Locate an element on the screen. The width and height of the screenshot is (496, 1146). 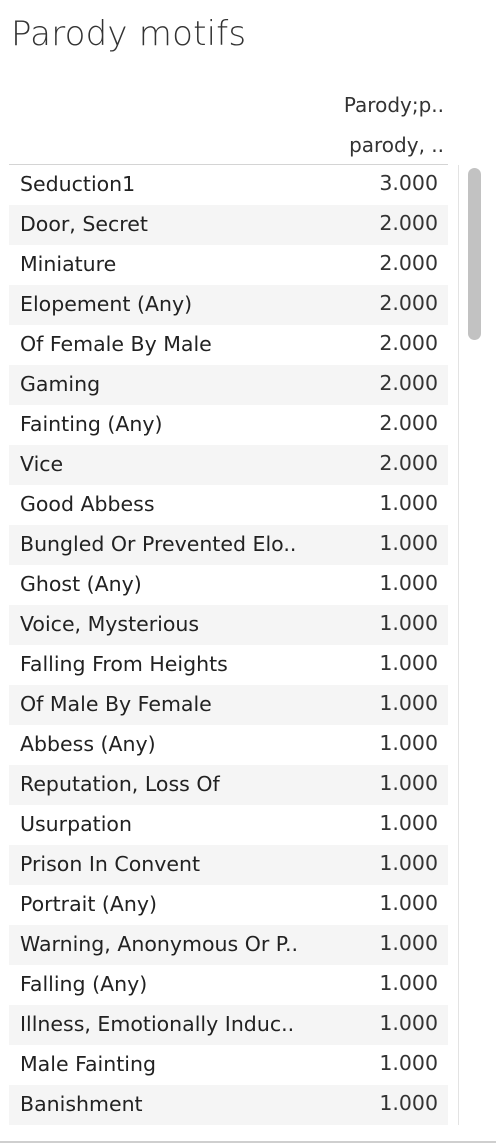
table-row: Good Abbess 1.000 is located at coordinates (228, 505).